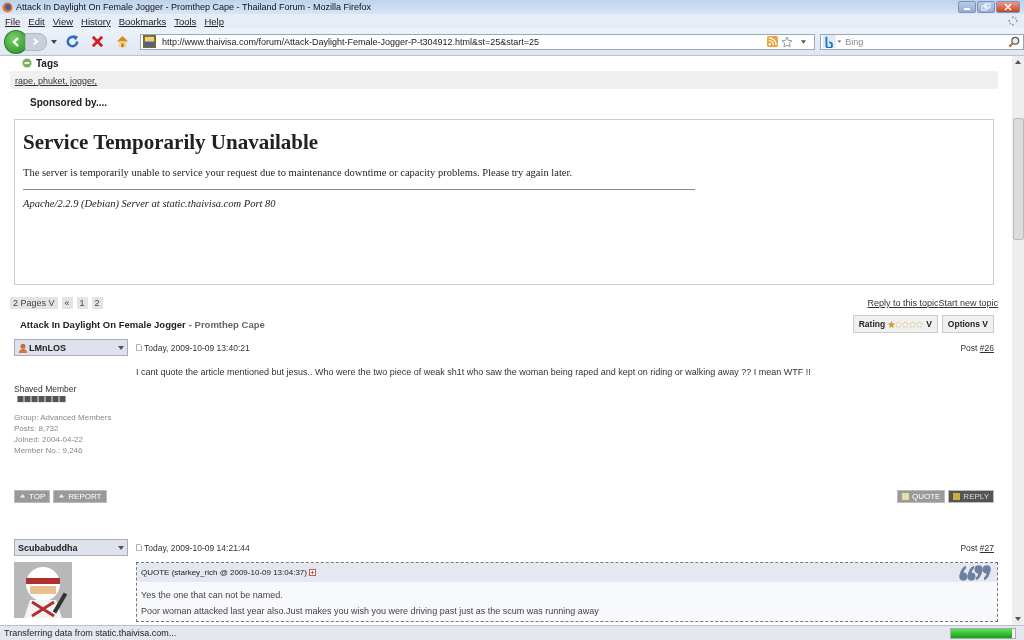 The height and width of the screenshot is (640, 1024). Describe the element at coordinates (193, 7) in the screenshot. I see `window-title: Attack In Daylight On Female Jogger - Promthep Cape - Thailand Forum - Mozilla Firefox` at that location.